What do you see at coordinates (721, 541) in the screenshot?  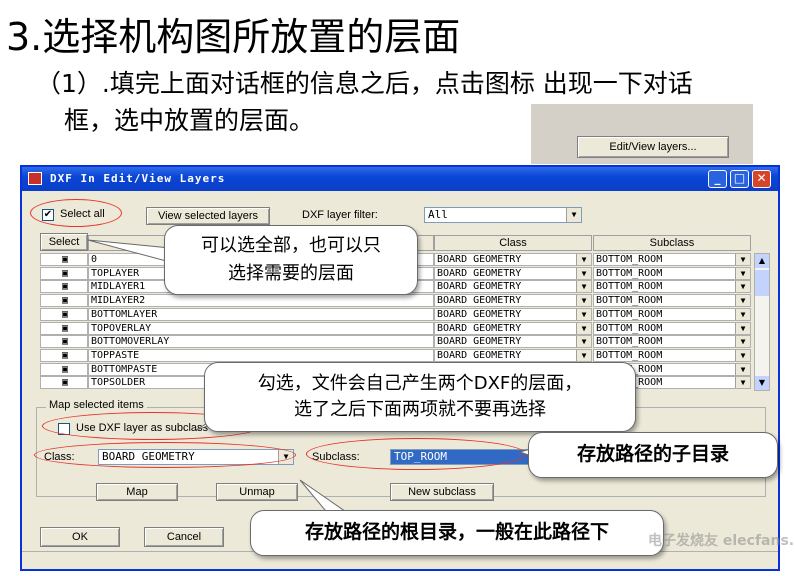 I see `watermark: 电子发烧友 elecfans.com` at bounding box center [721, 541].